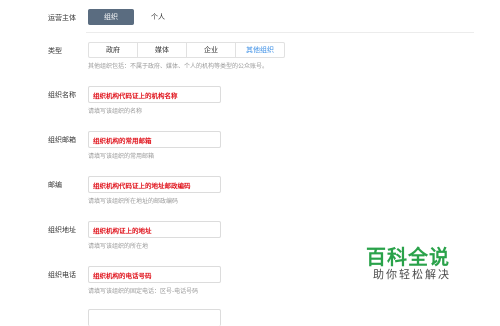 The height and width of the screenshot is (326, 500). I want to click on type-selector: 政府 媒体 企业 其他组织, so click(186, 50).